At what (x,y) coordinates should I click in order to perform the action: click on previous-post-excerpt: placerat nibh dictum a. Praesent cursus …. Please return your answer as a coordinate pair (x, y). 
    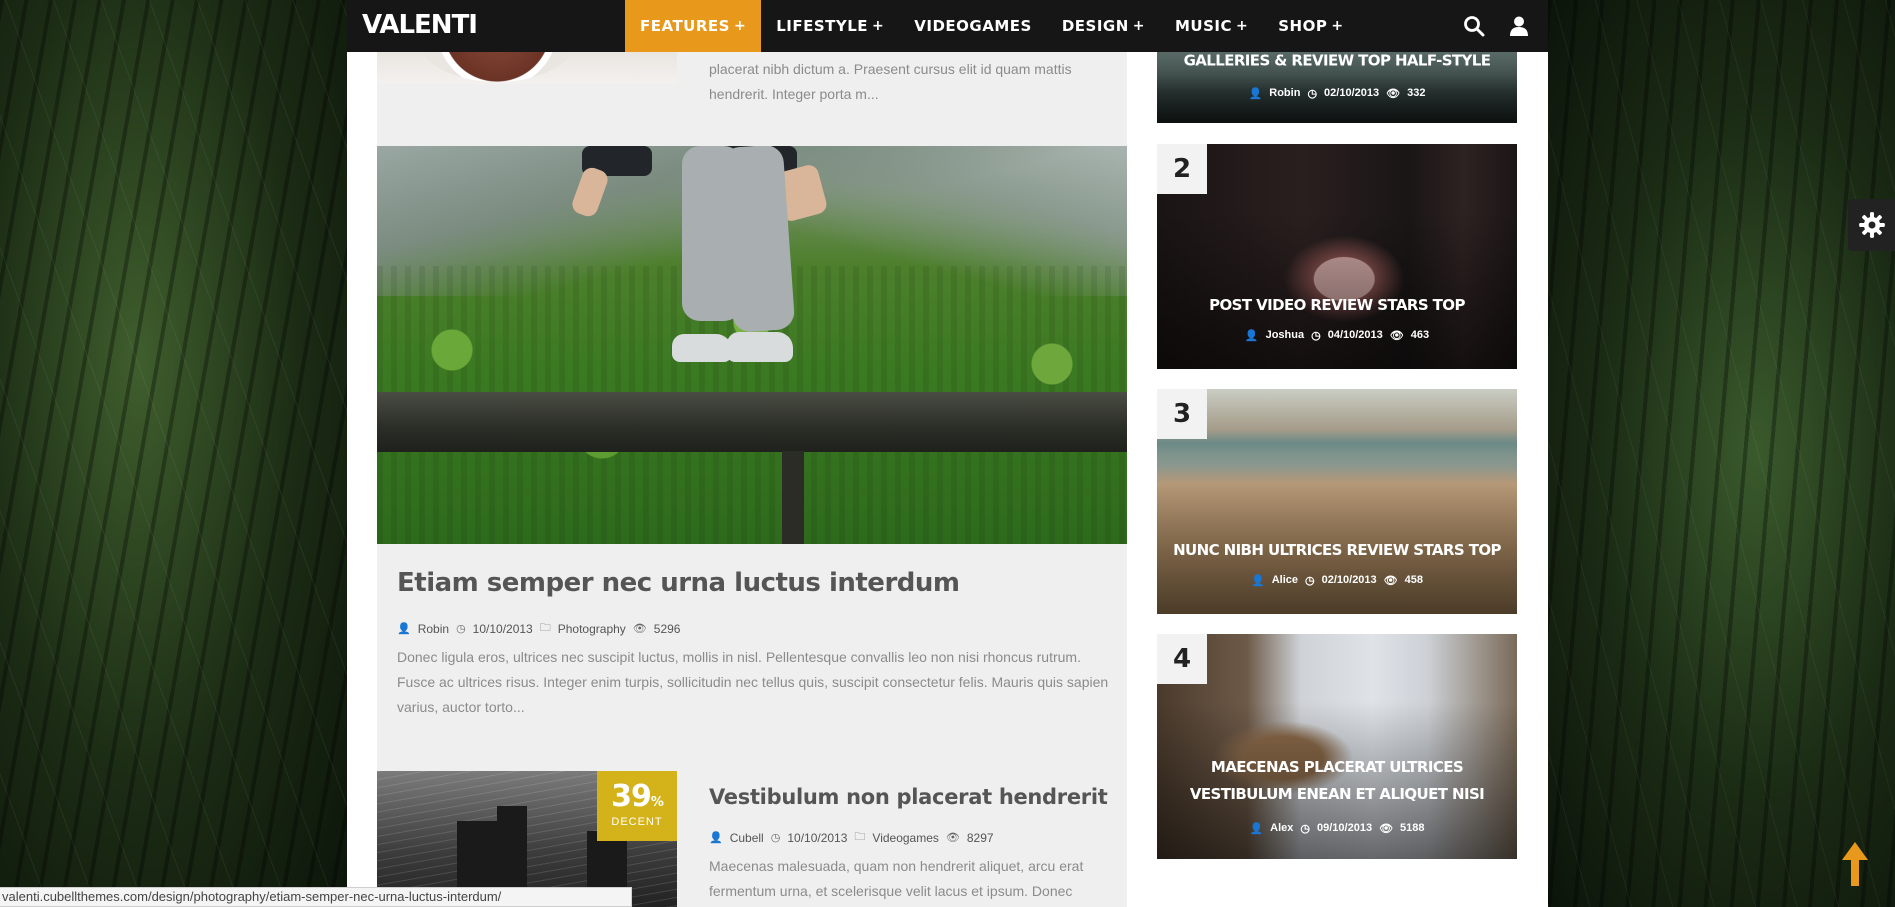
    Looking at the image, I should click on (890, 81).